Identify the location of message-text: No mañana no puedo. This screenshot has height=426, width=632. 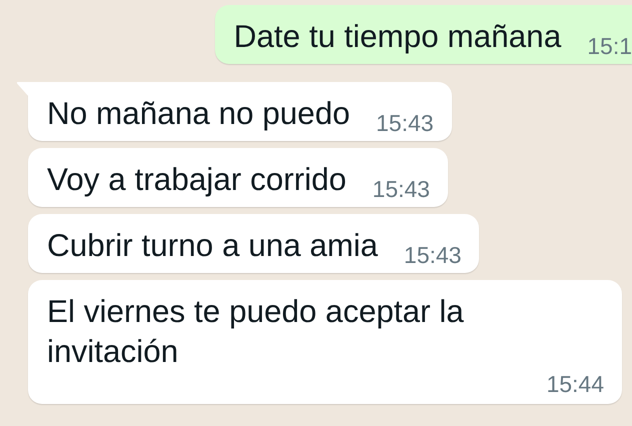
(198, 113).